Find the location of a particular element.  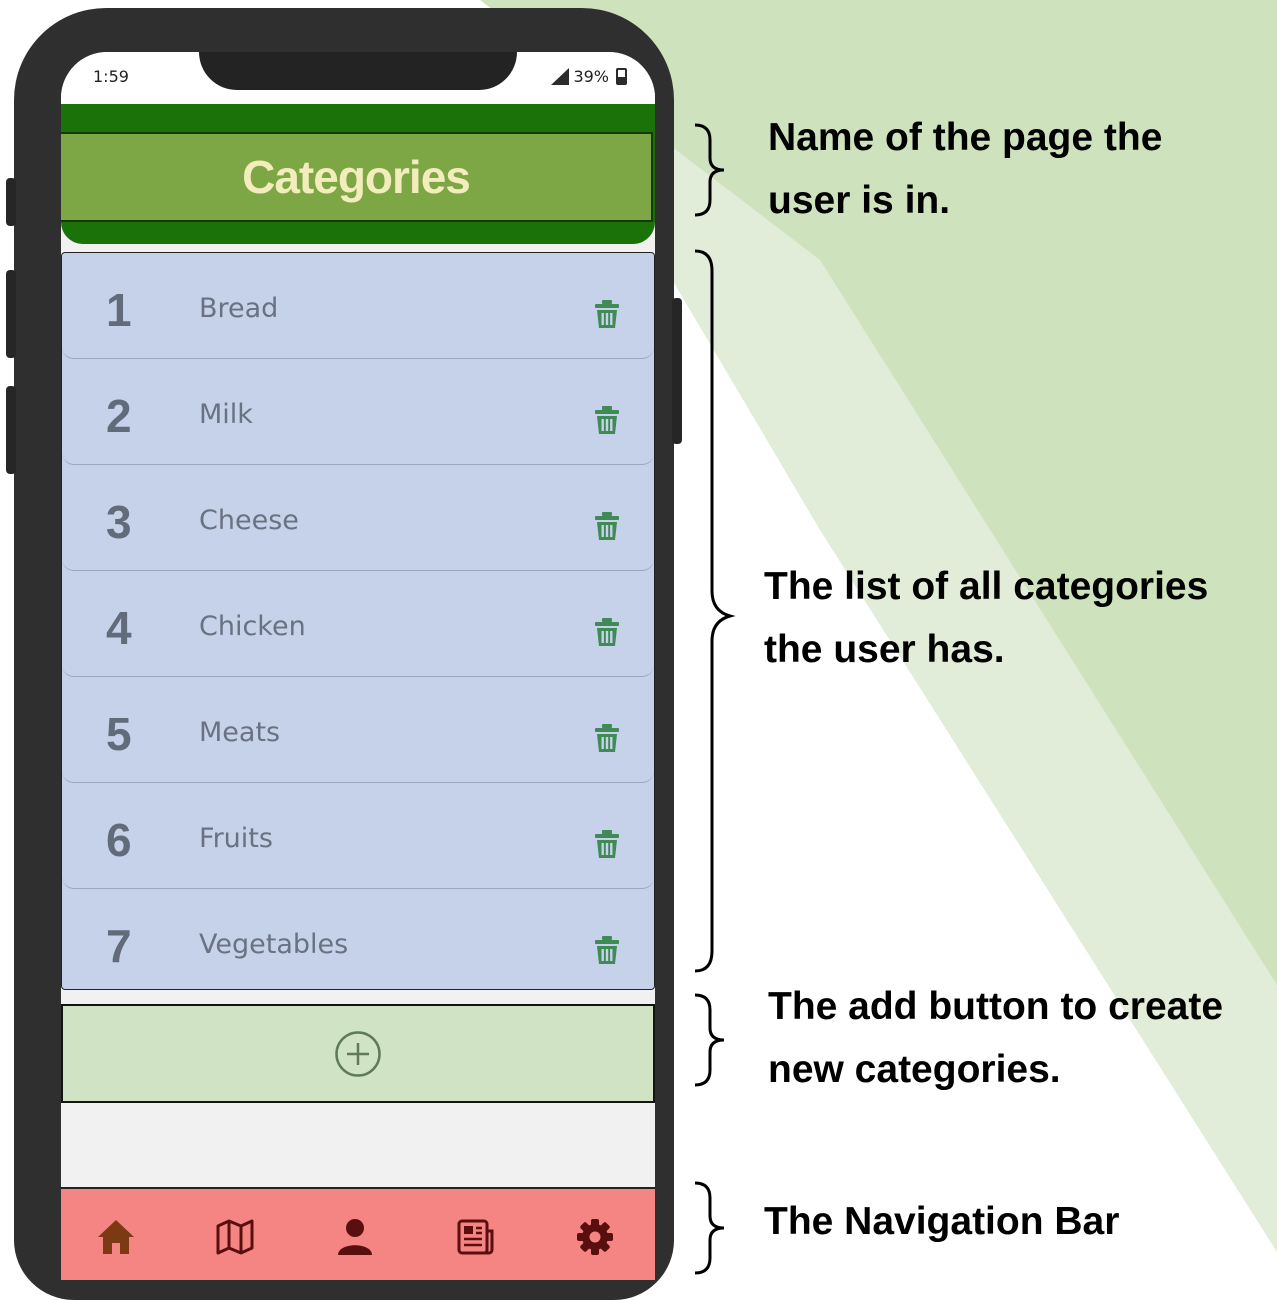

category-label: Bread is located at coordinates (239, 308).